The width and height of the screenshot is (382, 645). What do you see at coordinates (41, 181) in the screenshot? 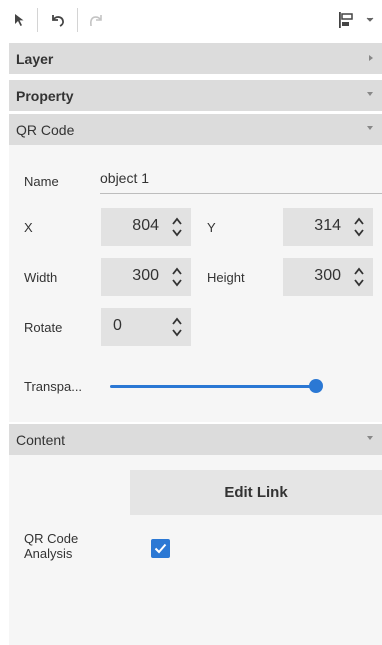
I see `name-label: Name` at bounding box center [41, 181].